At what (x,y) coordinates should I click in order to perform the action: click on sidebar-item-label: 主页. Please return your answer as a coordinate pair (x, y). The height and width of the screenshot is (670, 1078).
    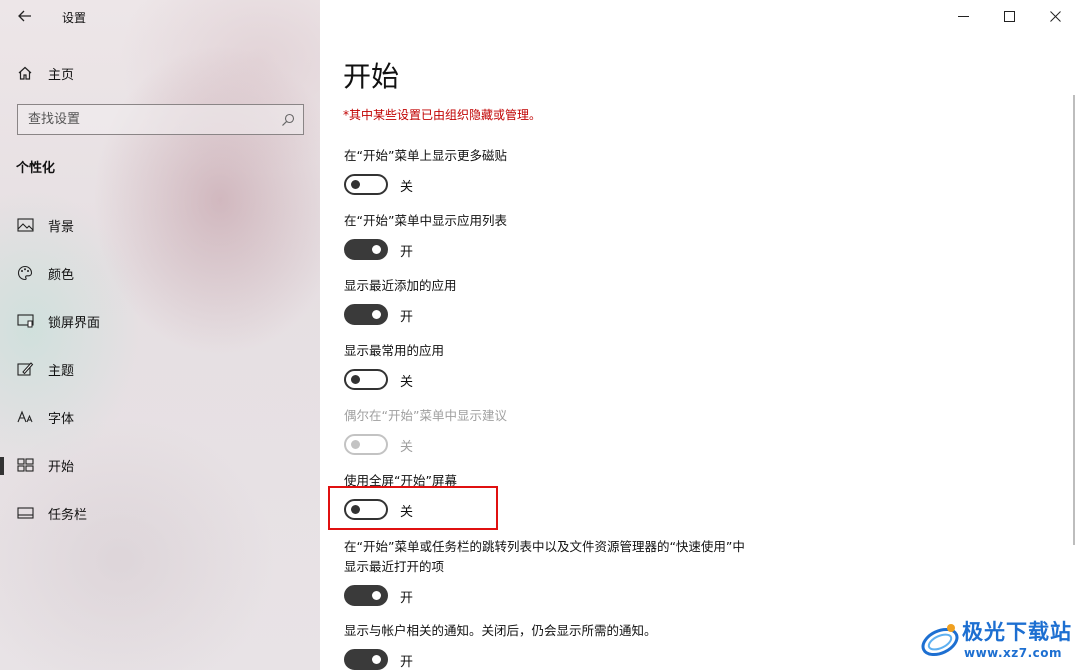
    Looking at the image, I should click on (61, 75).